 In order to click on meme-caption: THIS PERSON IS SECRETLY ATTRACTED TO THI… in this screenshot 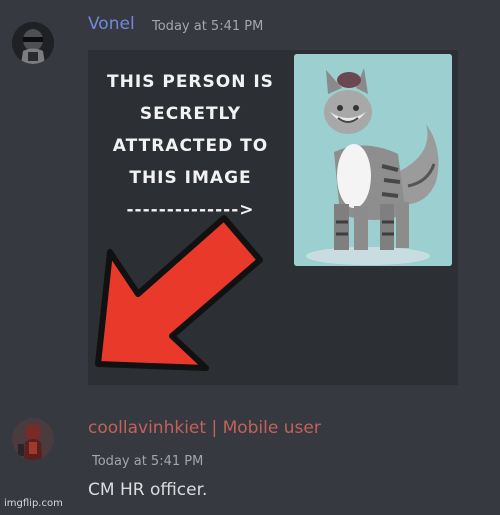, I will do `click(190, 146)`.